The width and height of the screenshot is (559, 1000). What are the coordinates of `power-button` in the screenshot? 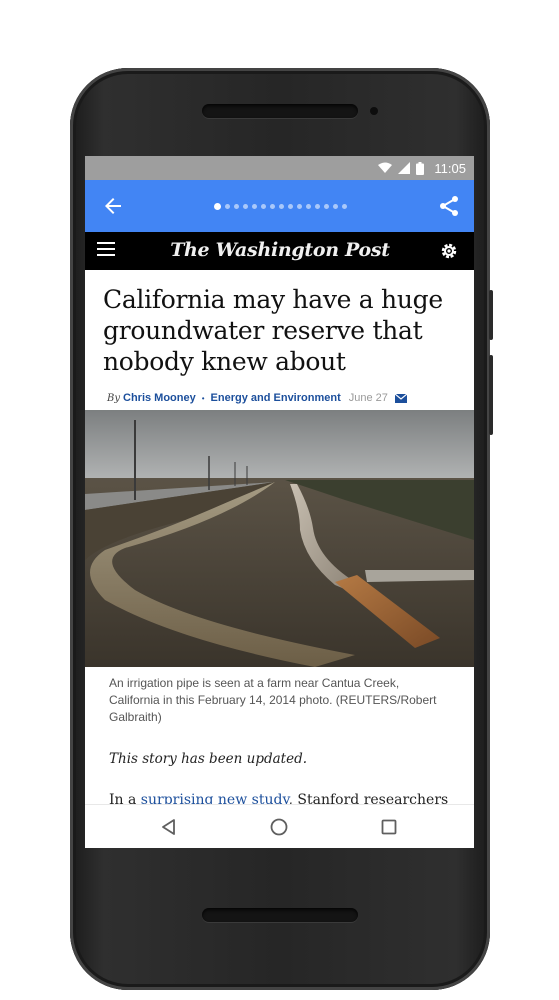 It's located at (491, 315).